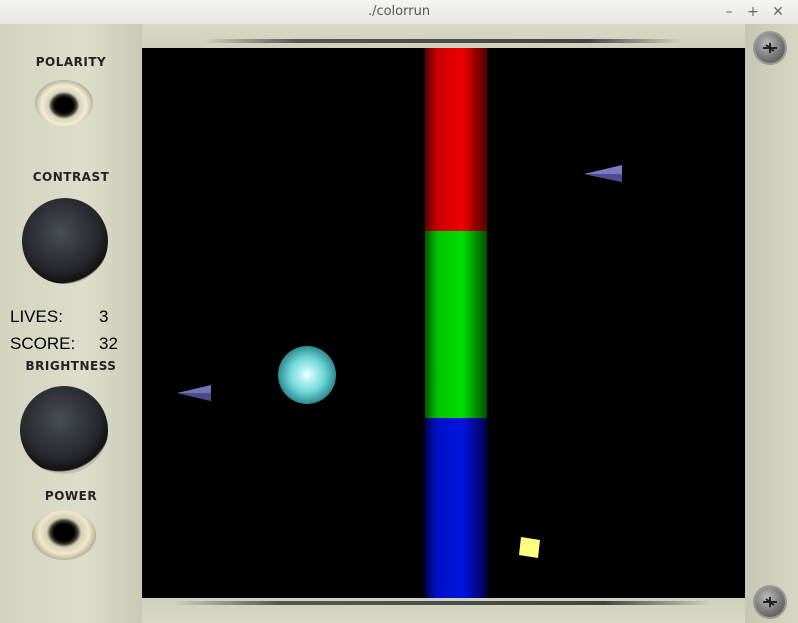  What do you see at coordinates (456, 139) in the screenshot?
I see `red-bar-segment` at bounding box center [456, 139].